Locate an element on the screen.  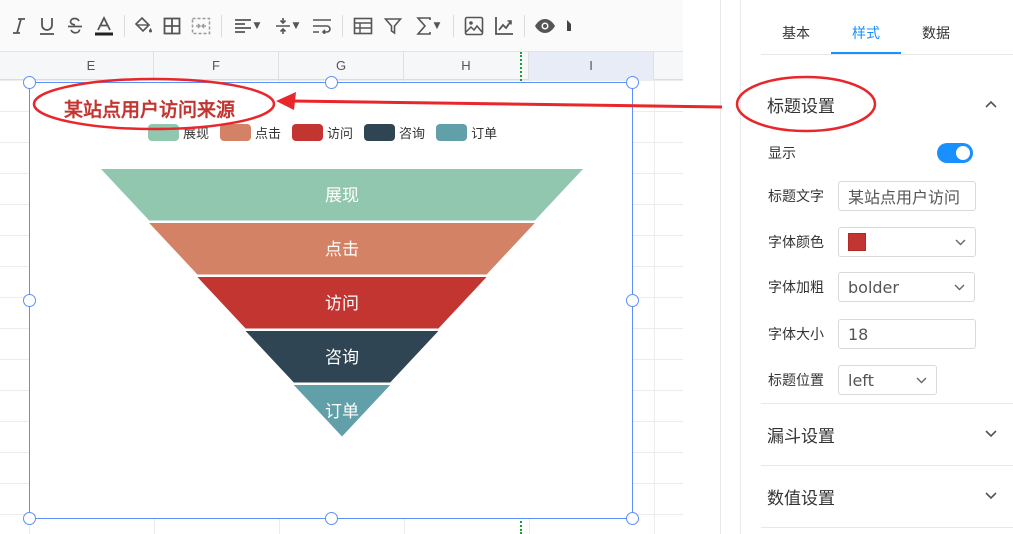
tab-style: 样式 is located at coordinates (866, 35).